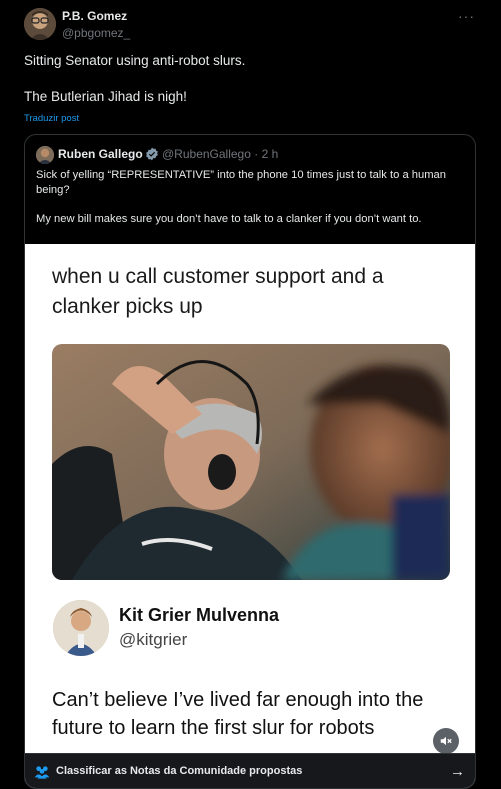 This screenshot has height=789, width=501. What do you see at coordinates (199, 615) in the screenshot?
I see `tweet-author-name: Kit Grier Mulvenna` at bounding box center [199, 615].